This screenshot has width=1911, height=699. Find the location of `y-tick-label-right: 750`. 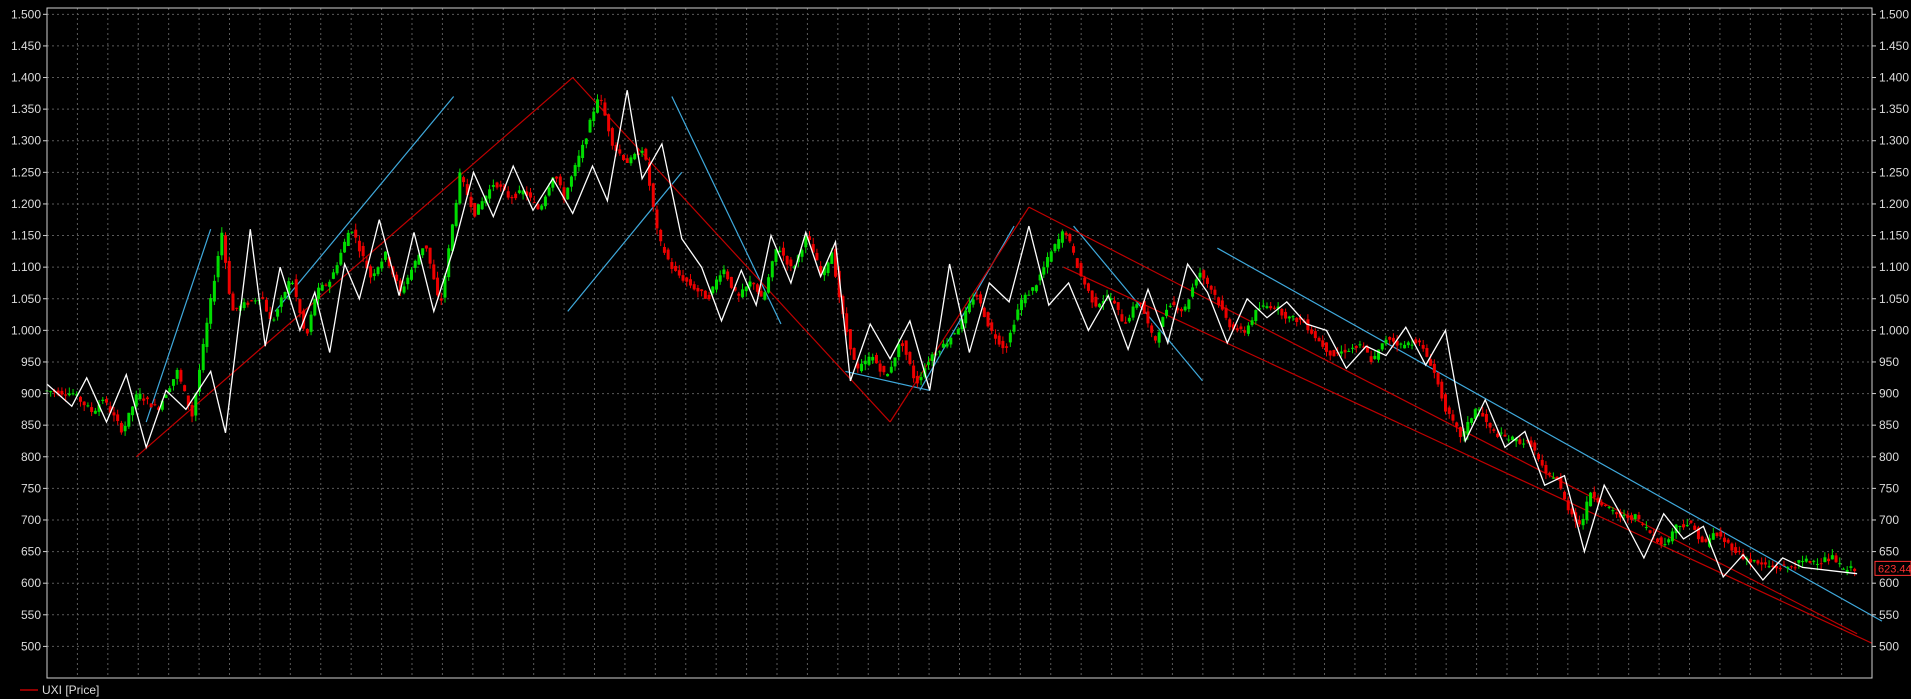

y-tick-label-right: 750 is located at coordinates (1889, 488).